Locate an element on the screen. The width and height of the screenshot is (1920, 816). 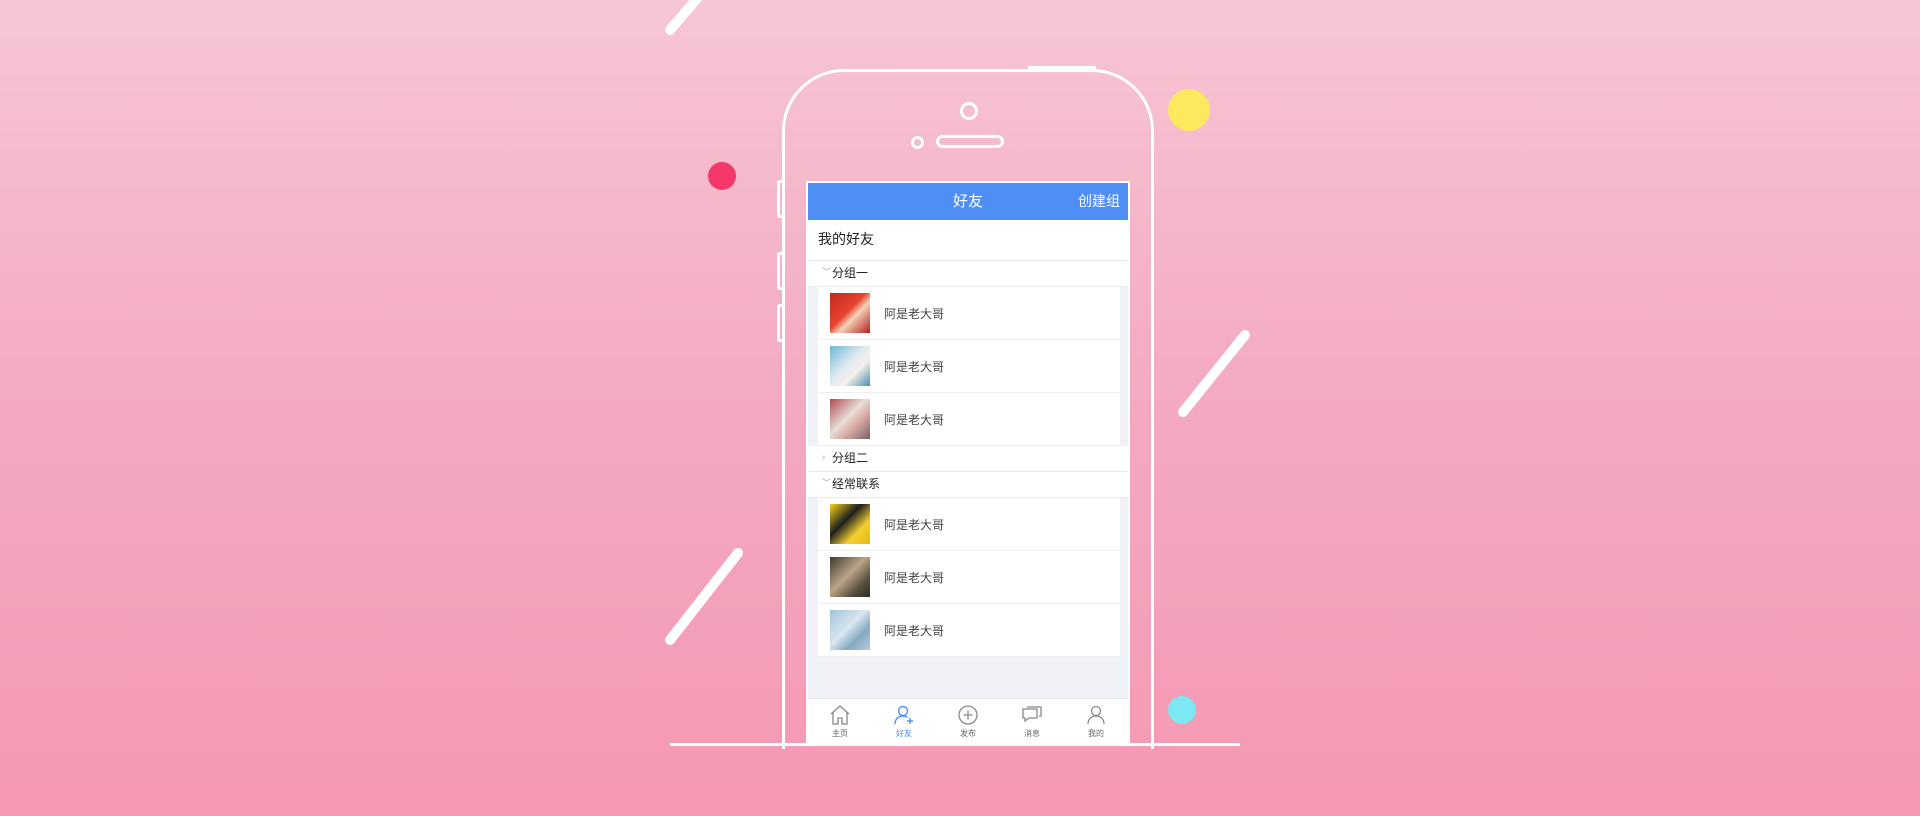
tab-publish: 发布 is located at coordinates (968, 721).